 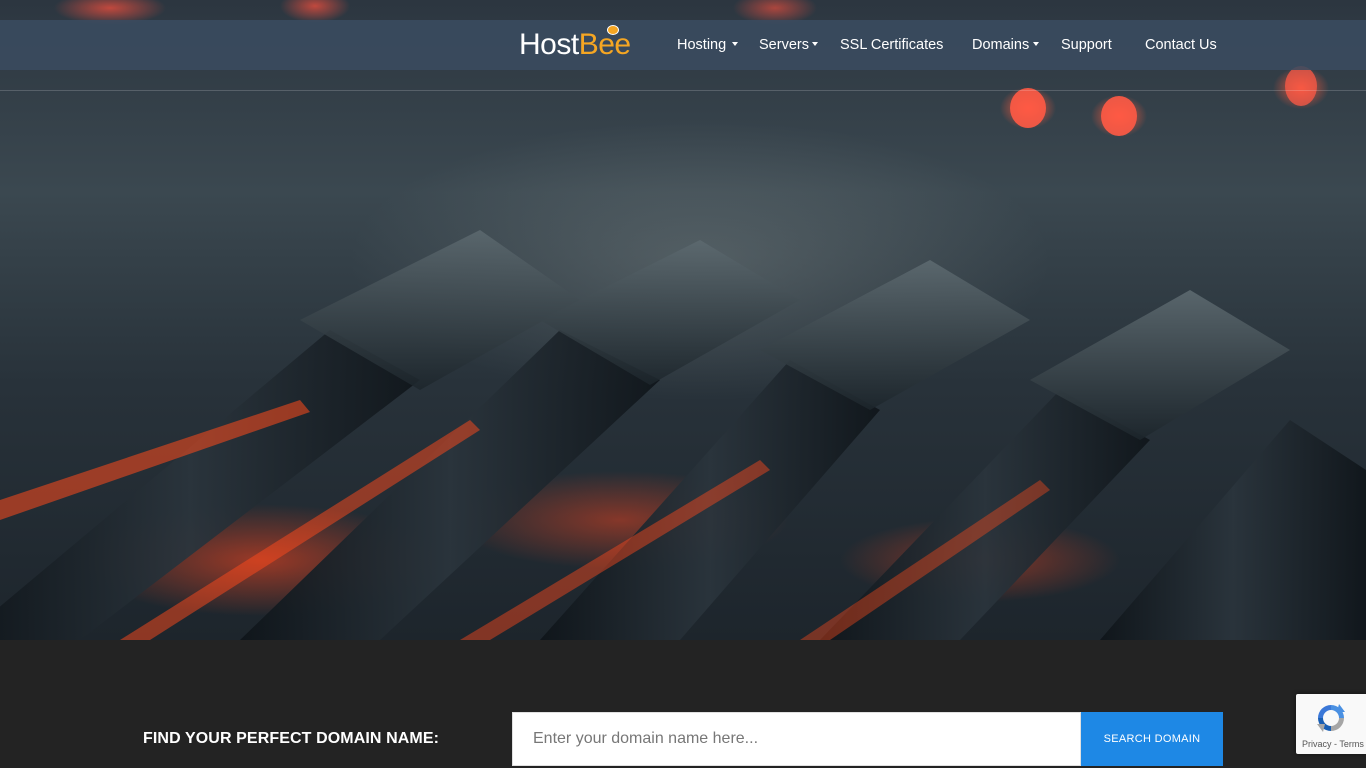 I want to click on nav-label: Contact Us, so click(x=1181, y=45).